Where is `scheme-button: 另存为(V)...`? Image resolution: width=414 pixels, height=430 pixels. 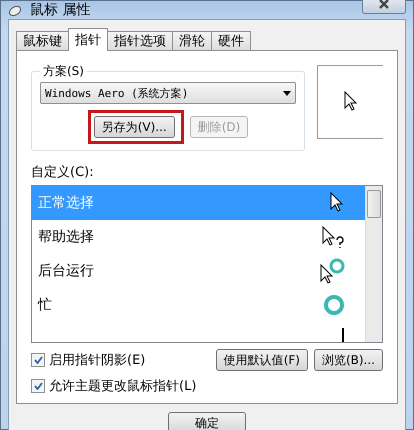
scheme-button: 另存为(V)... is located at coordinates (134, 127).